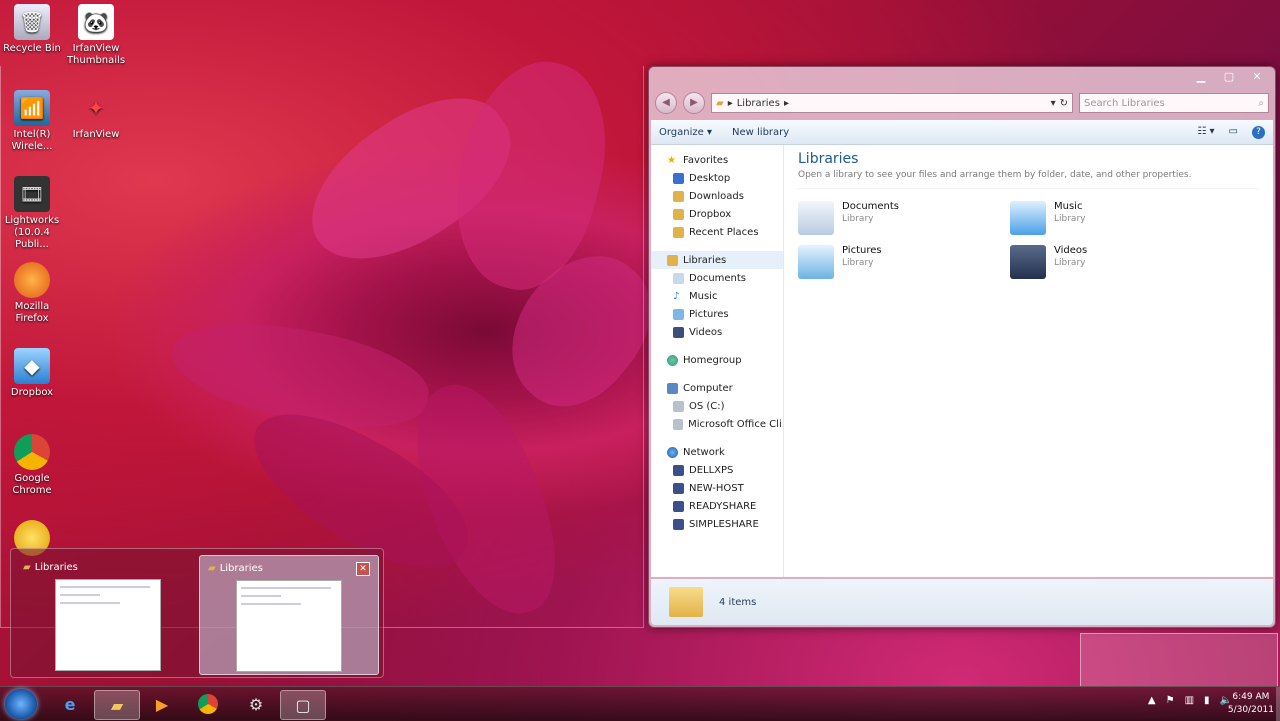  What do you see at coordinates (717, 160) in the screenshot?
I see `nav-favorites: ★ Favorites` at bounding box center [717, 160].